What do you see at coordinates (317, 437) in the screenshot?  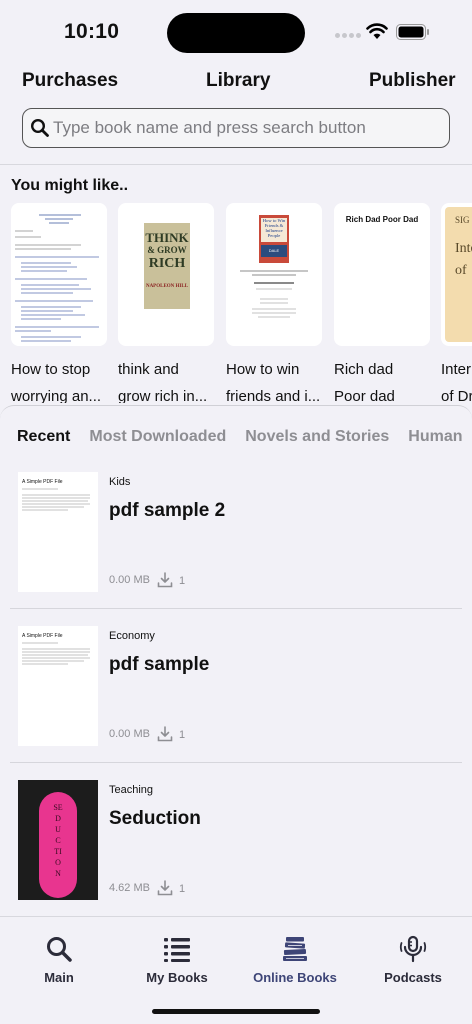 I see `tab-novels-and-stories: Novels and Stories` at bounding box center [317, 437].